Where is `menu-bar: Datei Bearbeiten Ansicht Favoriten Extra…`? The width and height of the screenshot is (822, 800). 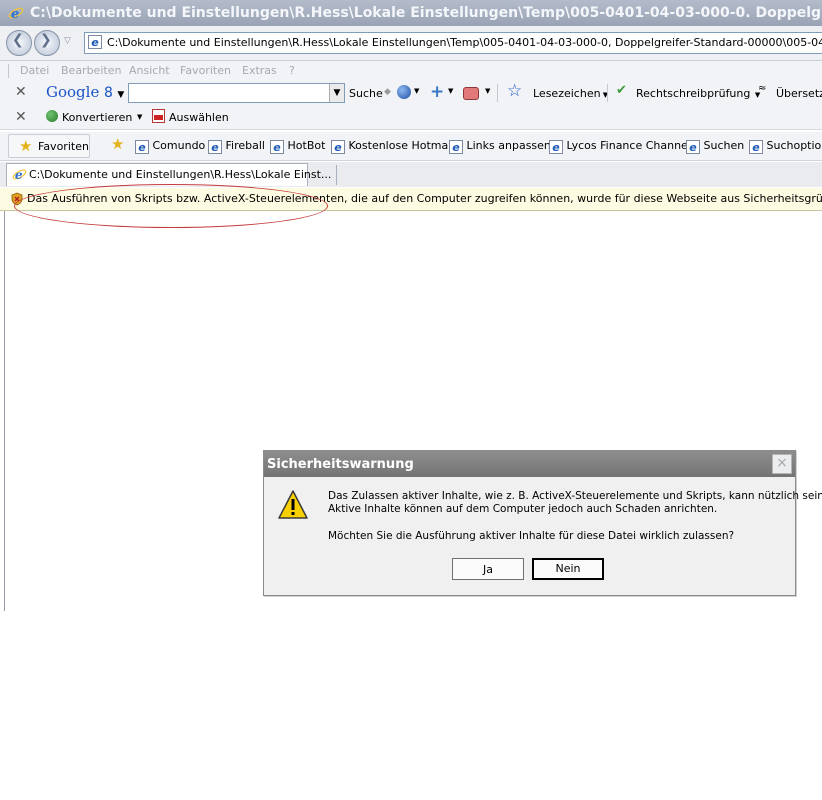 menu-bar: Datei Bearbeiten Ansicht Favoriten Extra… is located at coordinates (411, 71).